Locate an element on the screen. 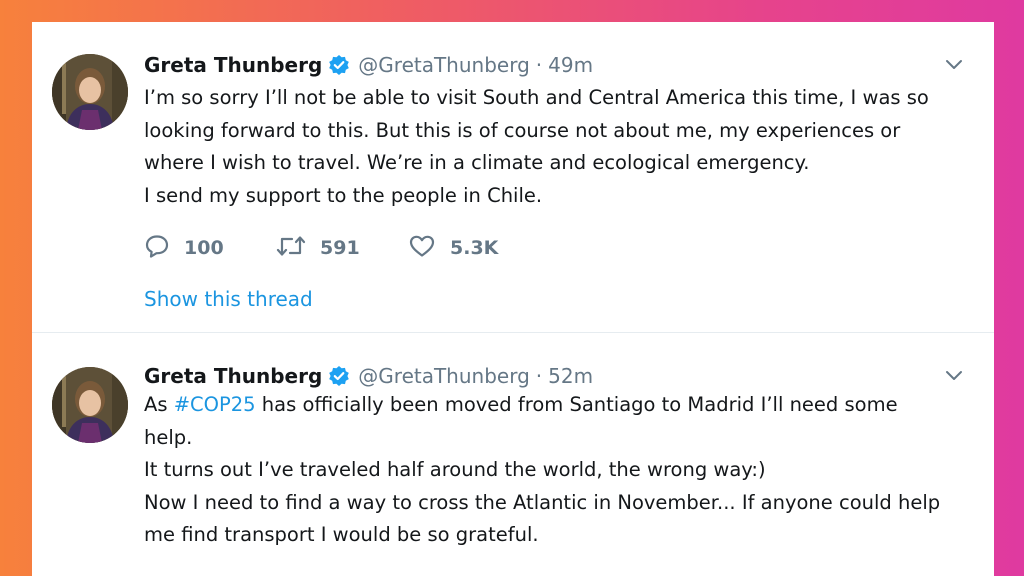  like-count: 5.3K is located at coordinates (474, 248).